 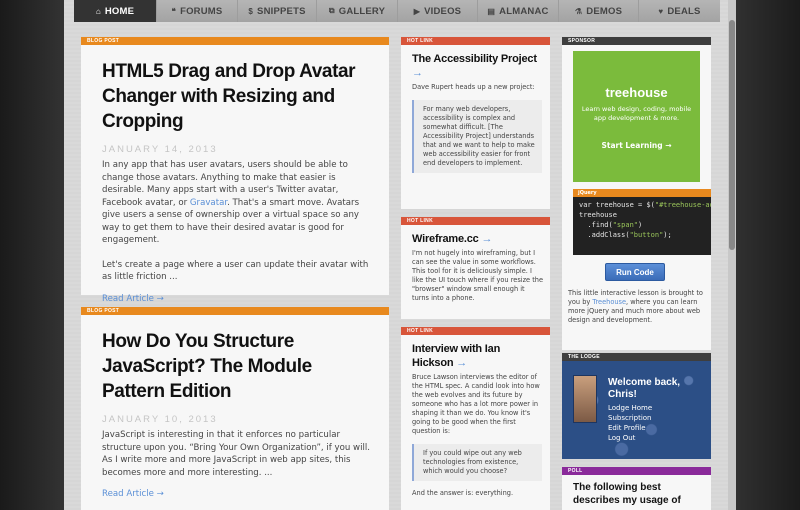 I want to click on nav-label: Home, so click(x=119, y=11).